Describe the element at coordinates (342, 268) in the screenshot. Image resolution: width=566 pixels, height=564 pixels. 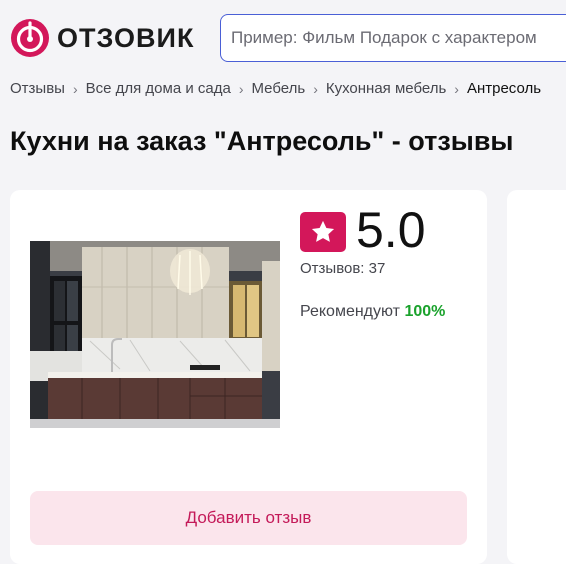
I see `reviews-count: Отзывов: 37` at that location.